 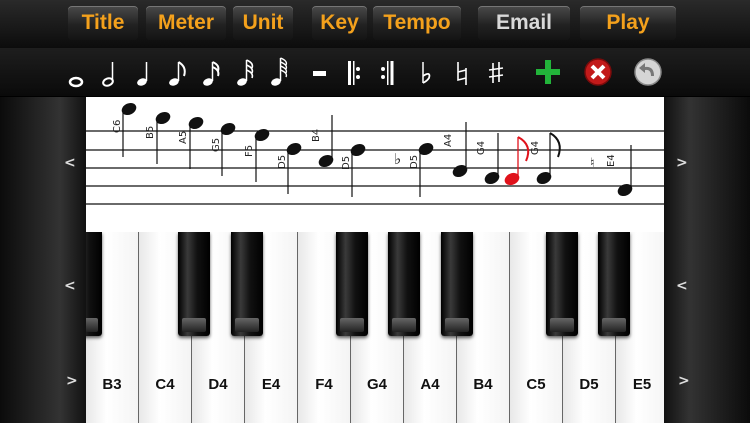 I want to click on note-label: C6, so click(x=117, y=126).